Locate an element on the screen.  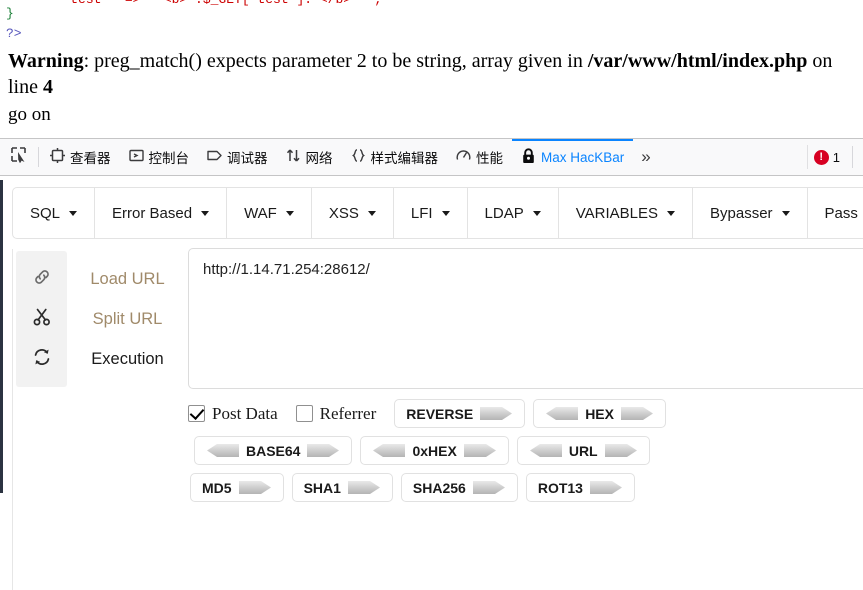
hex-button: HEX is located at coordinates (599, 413).